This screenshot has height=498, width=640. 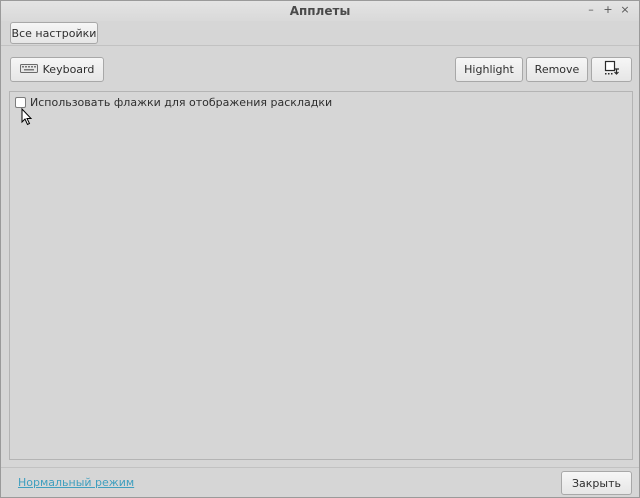 I want to click on maximize-button: +, so click(x=608, y=10).